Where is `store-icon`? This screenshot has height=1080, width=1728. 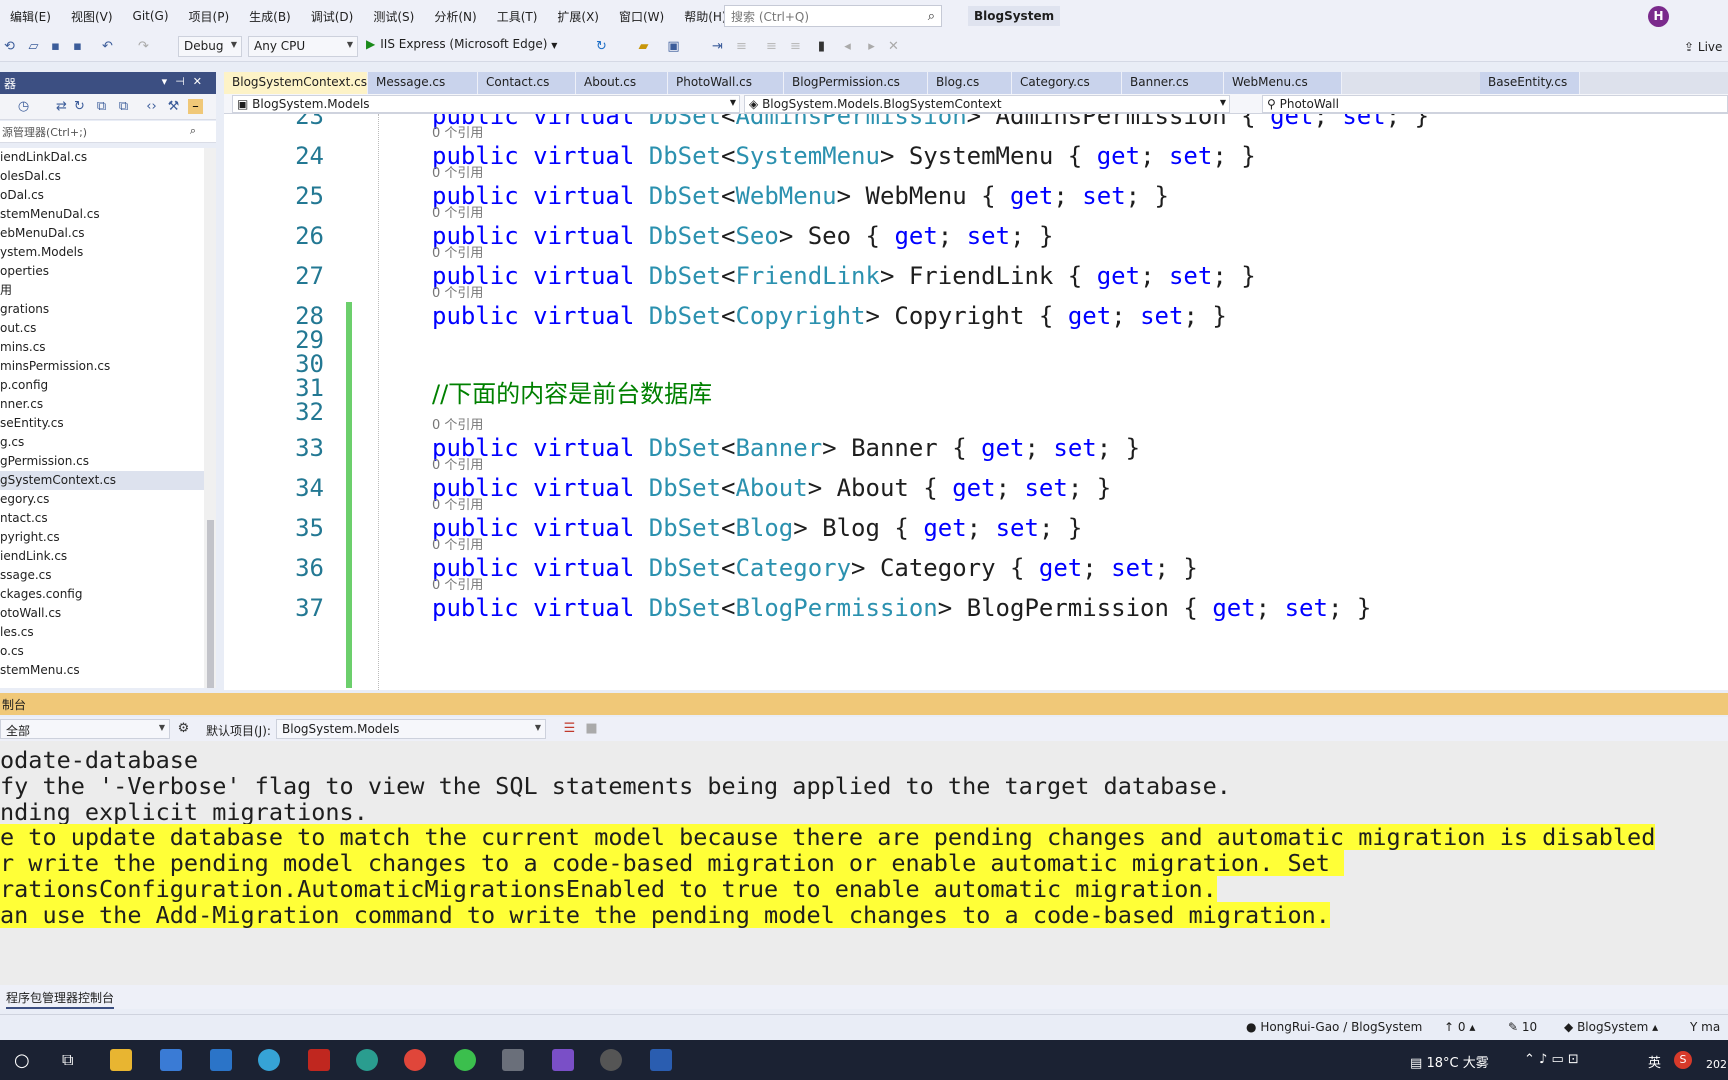
store-icon is located at coordinates (171, 1060).